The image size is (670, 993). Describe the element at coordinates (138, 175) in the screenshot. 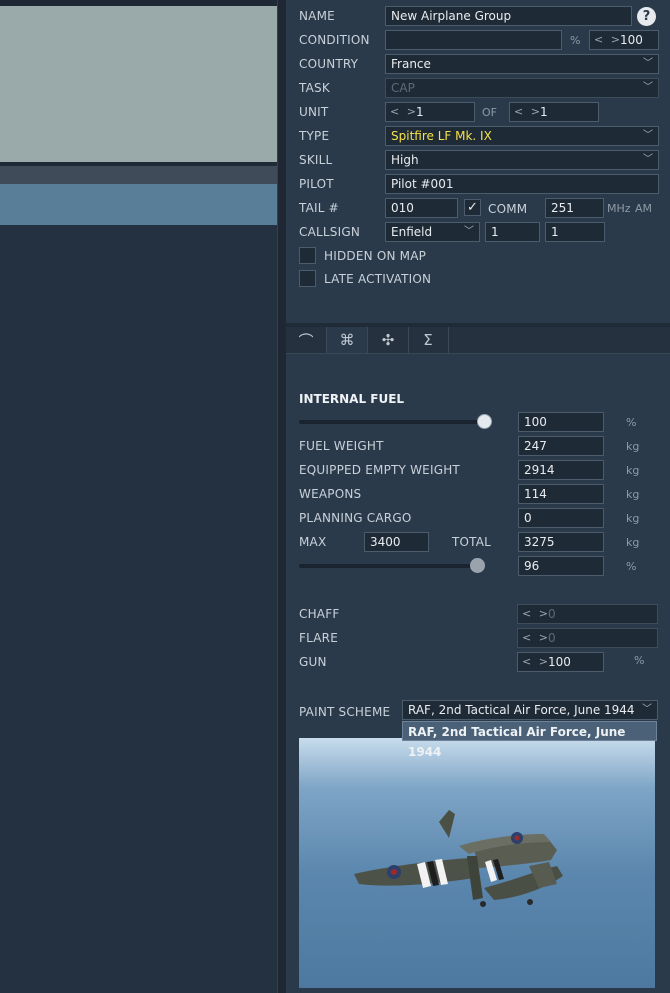

I see `left-list-header` at that location.